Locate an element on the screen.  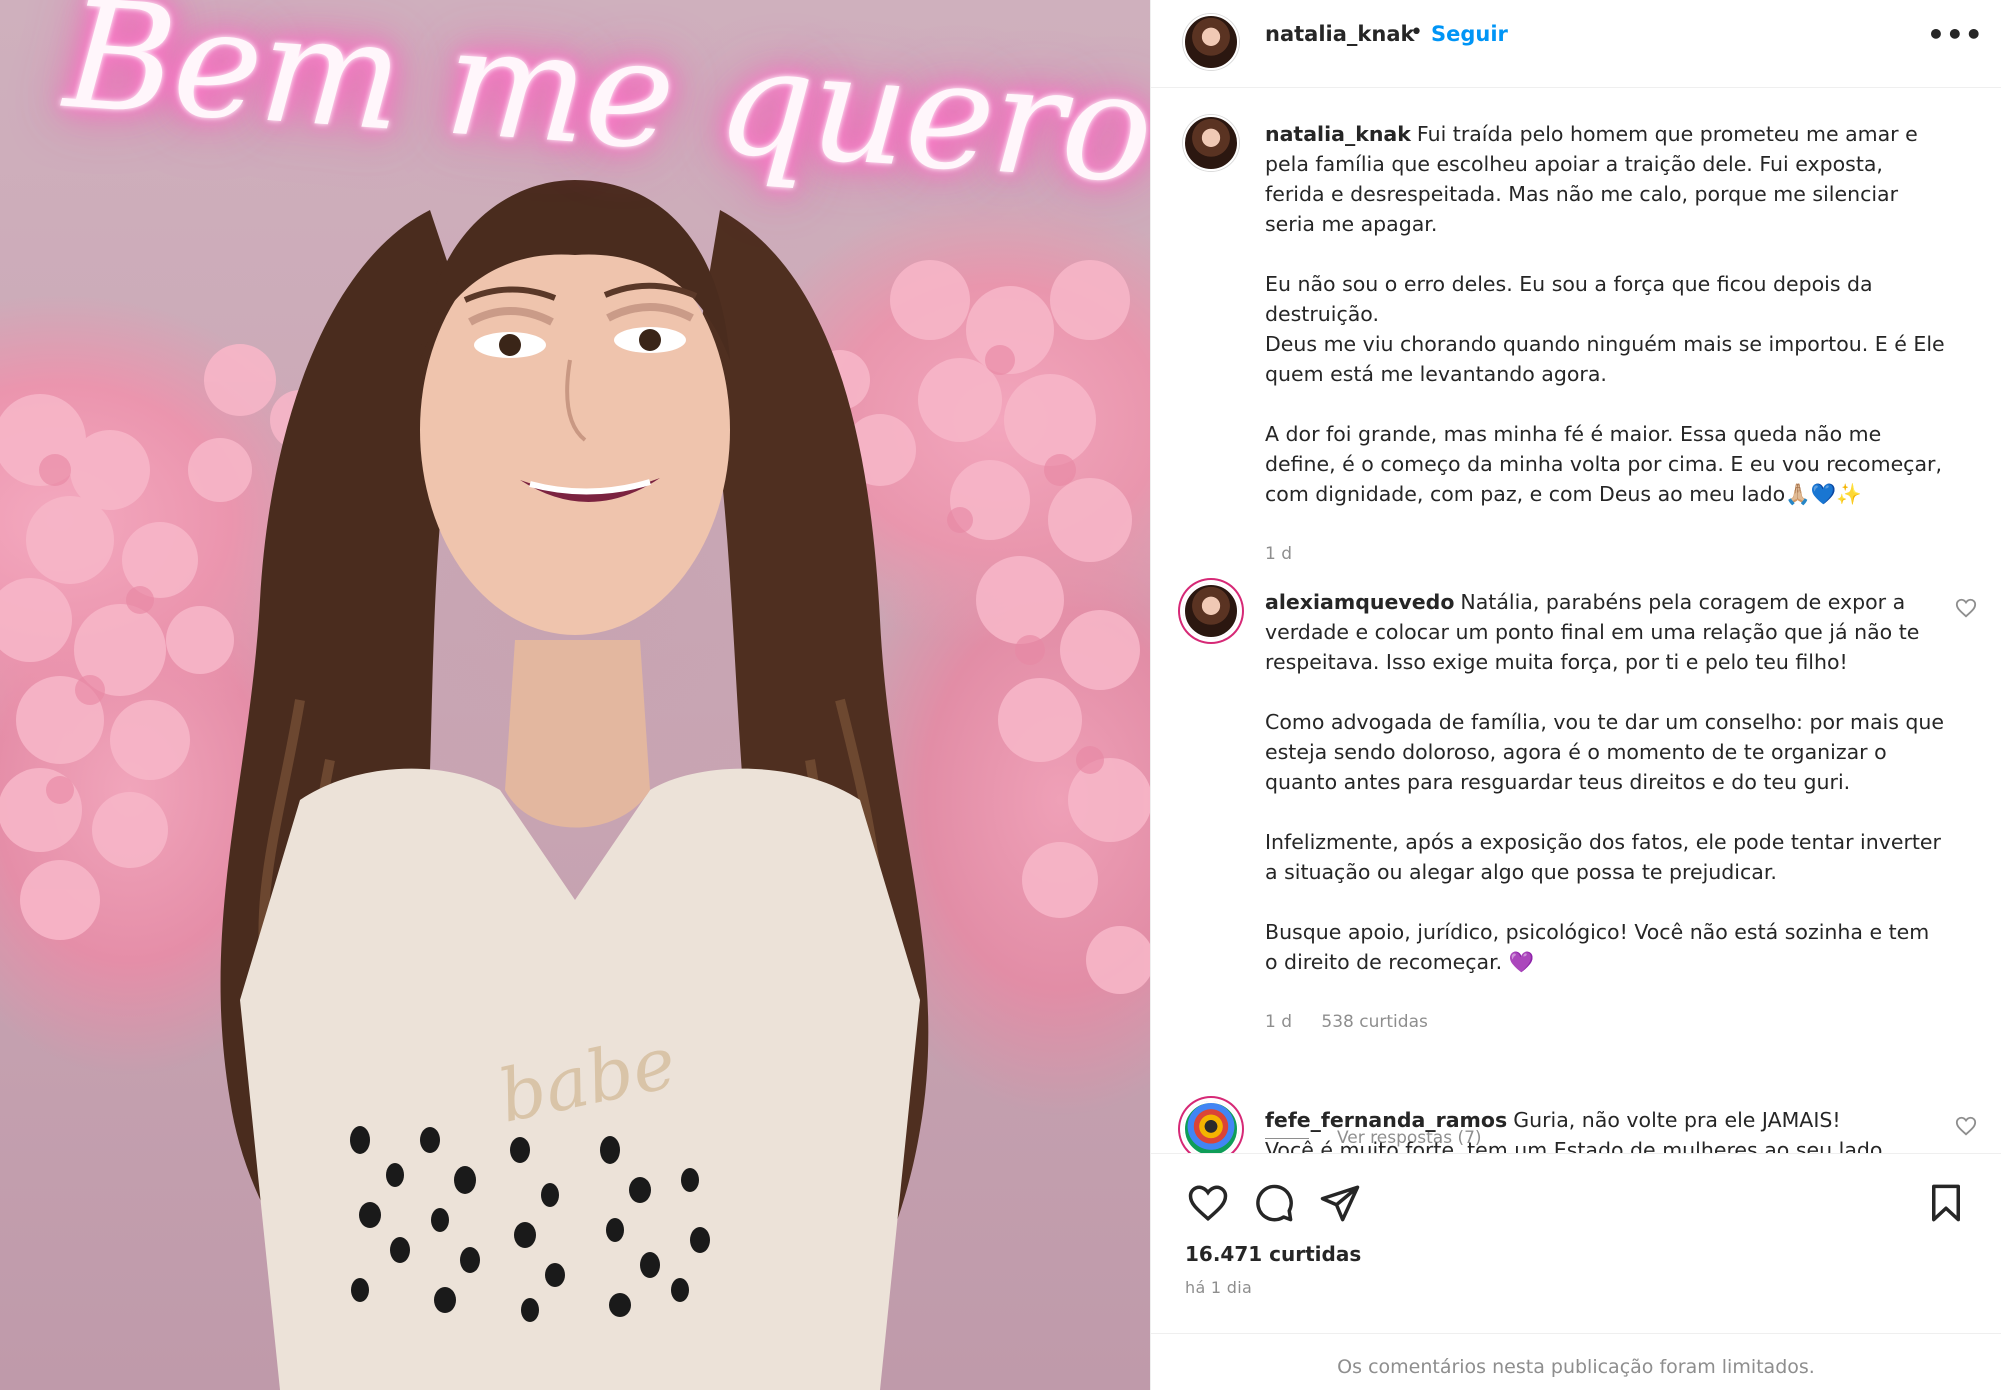
caption-avatar is located at coordinates (1211, 143).